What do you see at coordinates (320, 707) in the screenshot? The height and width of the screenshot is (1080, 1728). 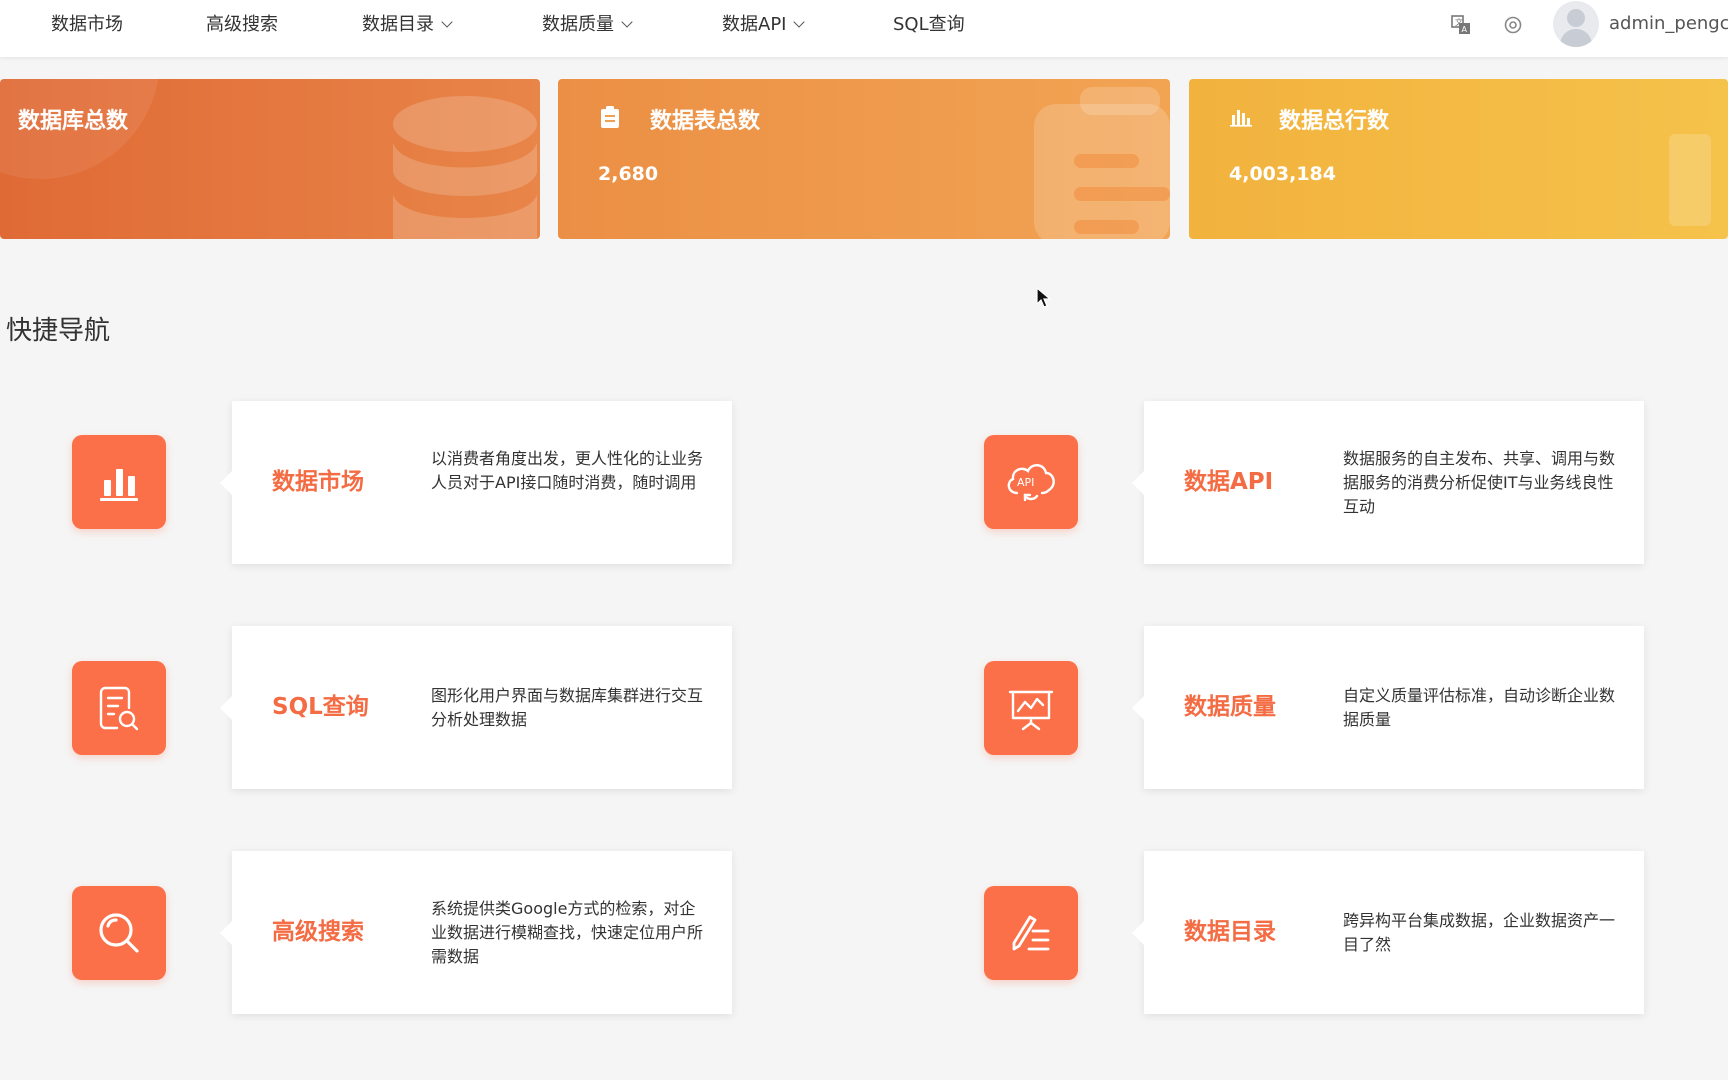 I see `card-title: SQL查询` at bounding box center [320, 707].